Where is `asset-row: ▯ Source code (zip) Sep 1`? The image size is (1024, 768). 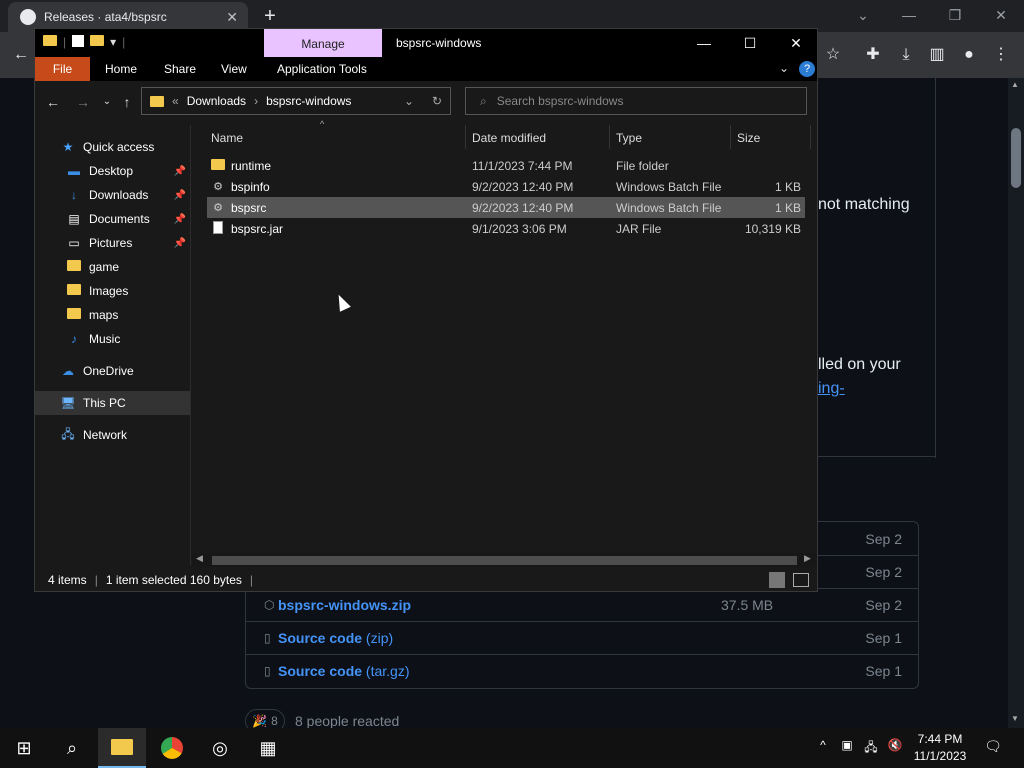 asset-row: ▯ Source code (zip) Sep 1 is located at coordinates (582, 637).